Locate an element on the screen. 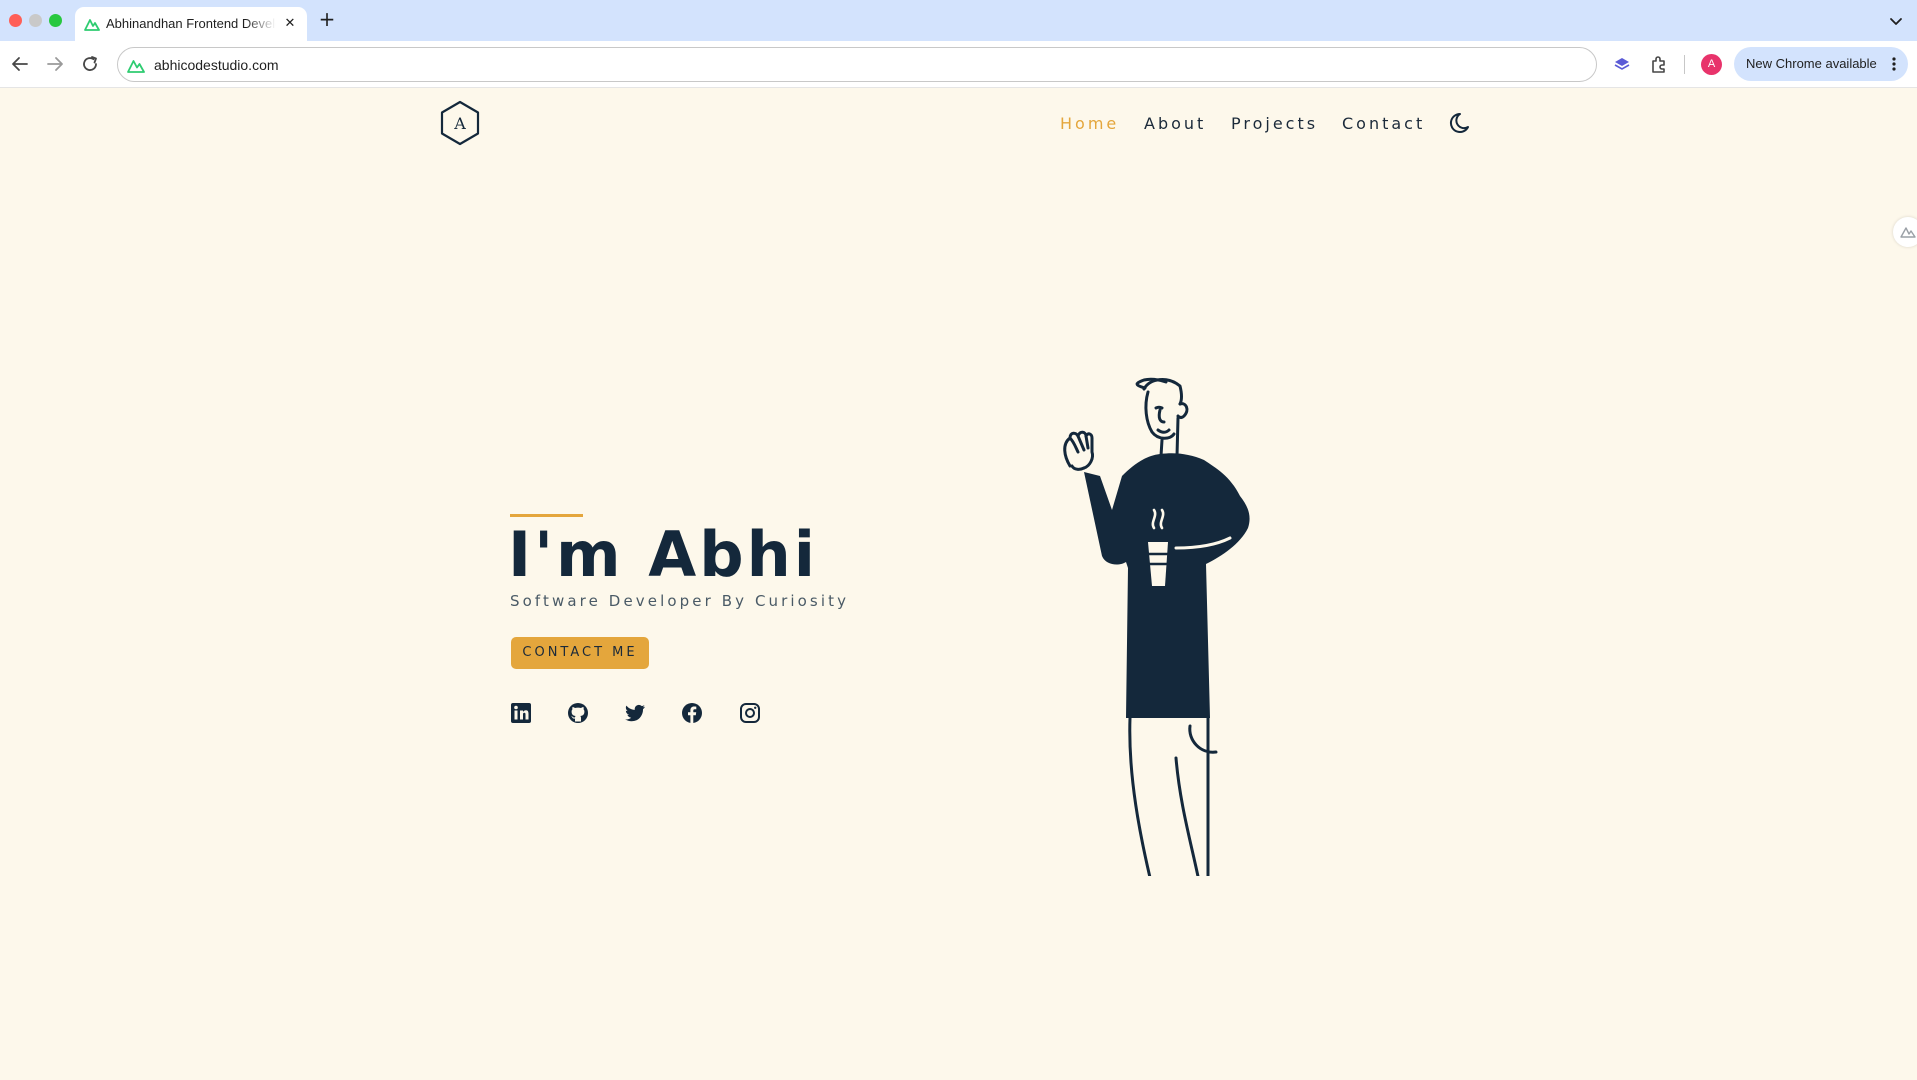 The image size is (1917, 1080). tab-search-icon is located at coordinates (1896, 21).